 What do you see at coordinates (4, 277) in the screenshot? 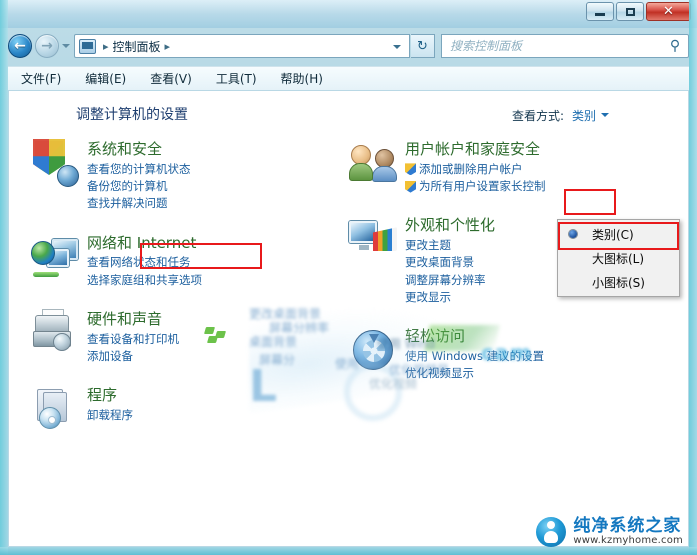
I see `window-border-left` at bounding box center [4, 277].